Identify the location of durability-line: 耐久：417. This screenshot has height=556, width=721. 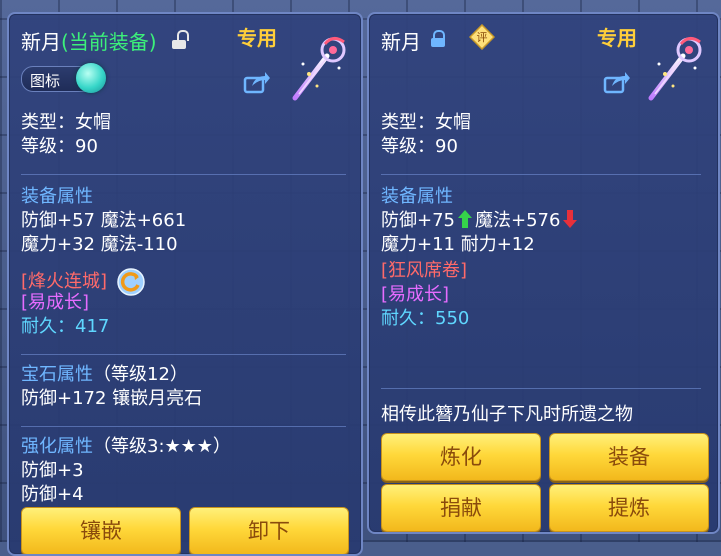
(65, 327).